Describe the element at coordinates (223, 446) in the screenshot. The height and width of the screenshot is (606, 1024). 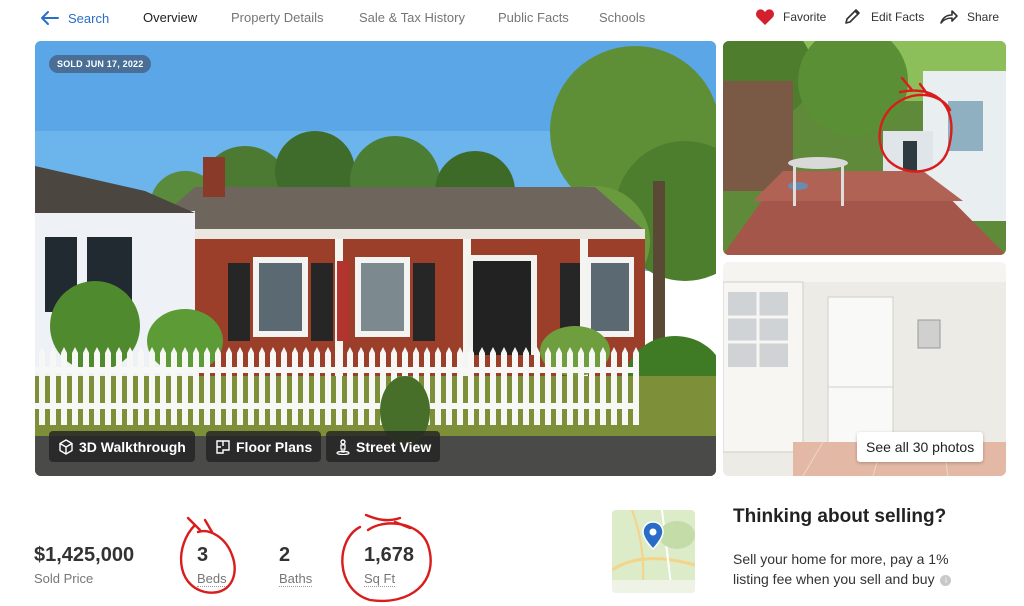
I see `floorplan-icon` at that location.